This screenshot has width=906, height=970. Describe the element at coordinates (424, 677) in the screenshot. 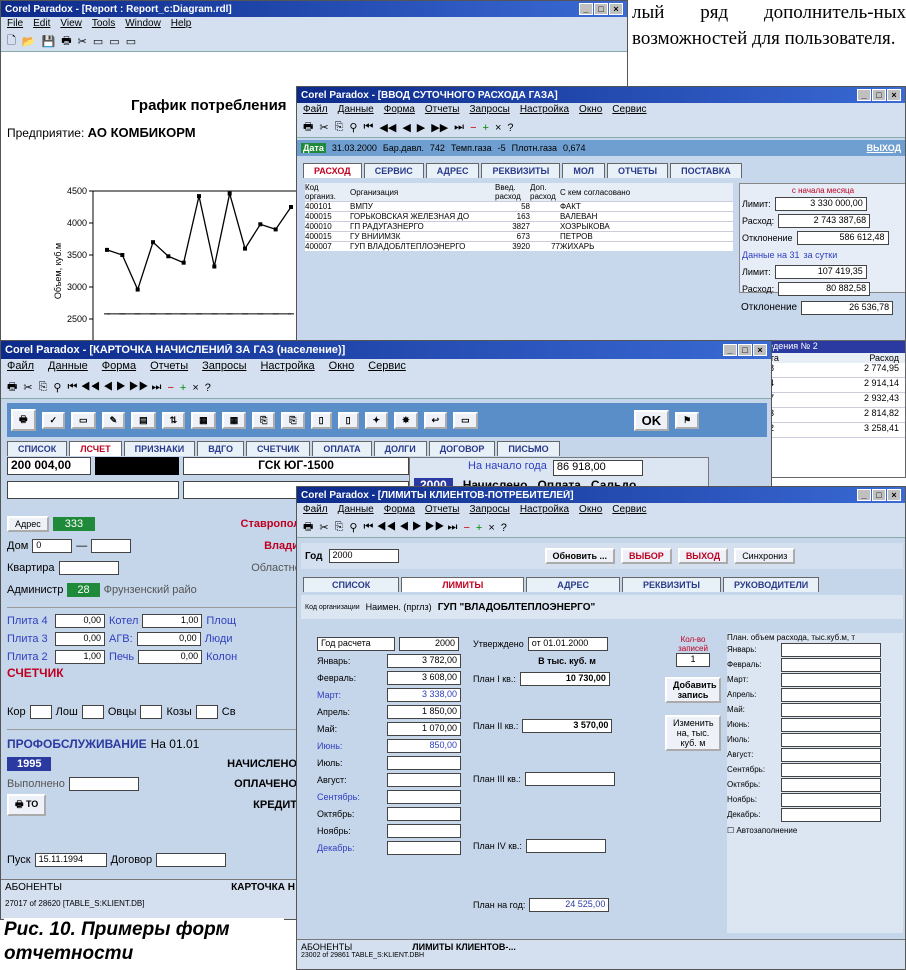

I see `month-value: 3 608,00` at that location.